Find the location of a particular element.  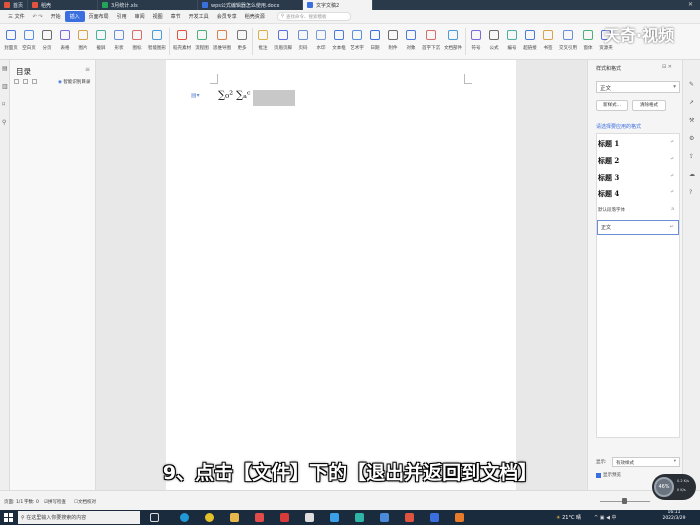

settings-icon: ⚙ is located at coordinates (692, 139).